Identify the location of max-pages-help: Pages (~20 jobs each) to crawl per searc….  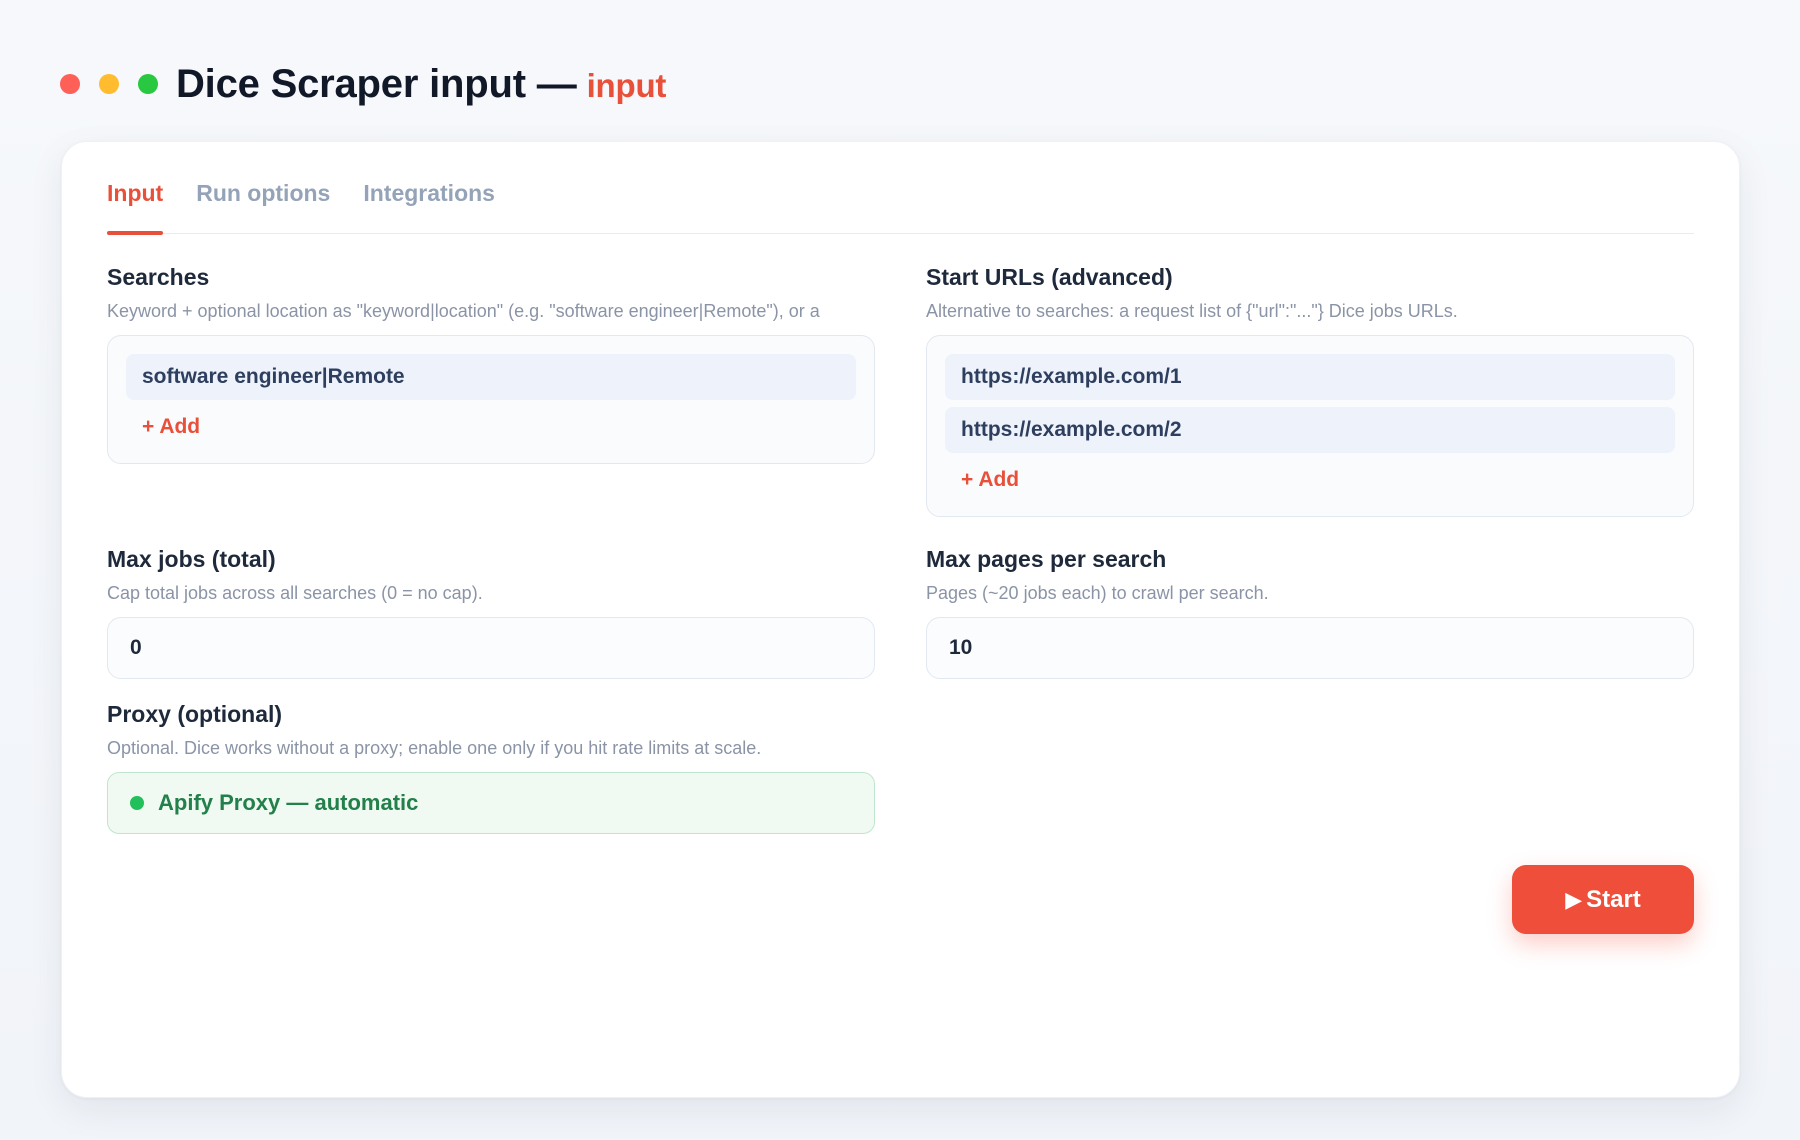
(1097, 593).